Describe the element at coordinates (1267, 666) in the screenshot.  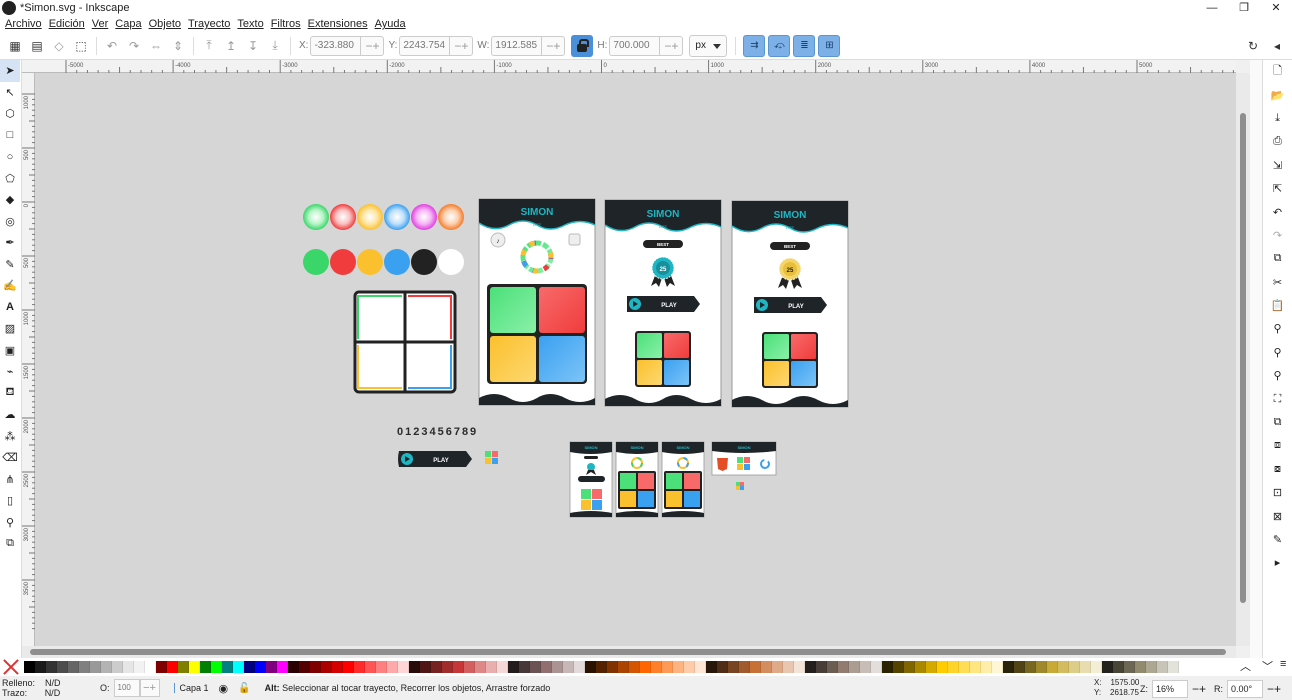
I see `palette-down-icon: ﹀` at that location.